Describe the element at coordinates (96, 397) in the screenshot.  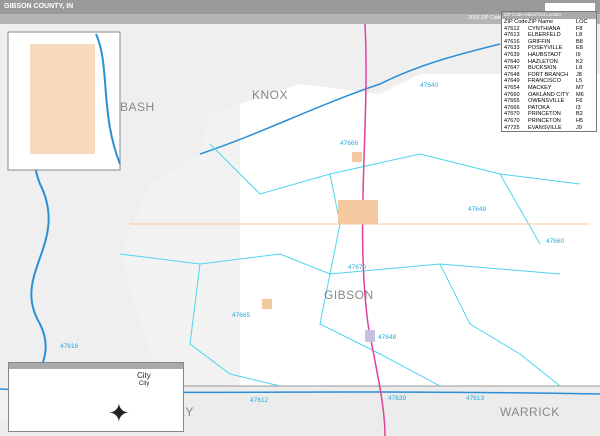
I see `map-legend: City City` at that location.